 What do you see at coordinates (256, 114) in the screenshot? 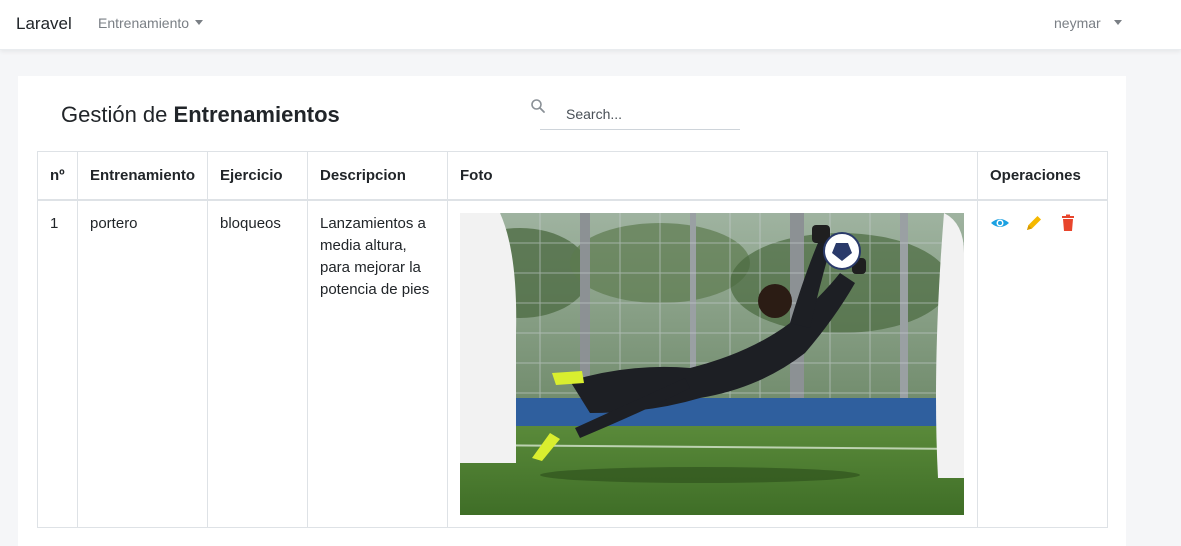
I see `page-title-strong: Entrenamientos` at bounding box center [256, 114].